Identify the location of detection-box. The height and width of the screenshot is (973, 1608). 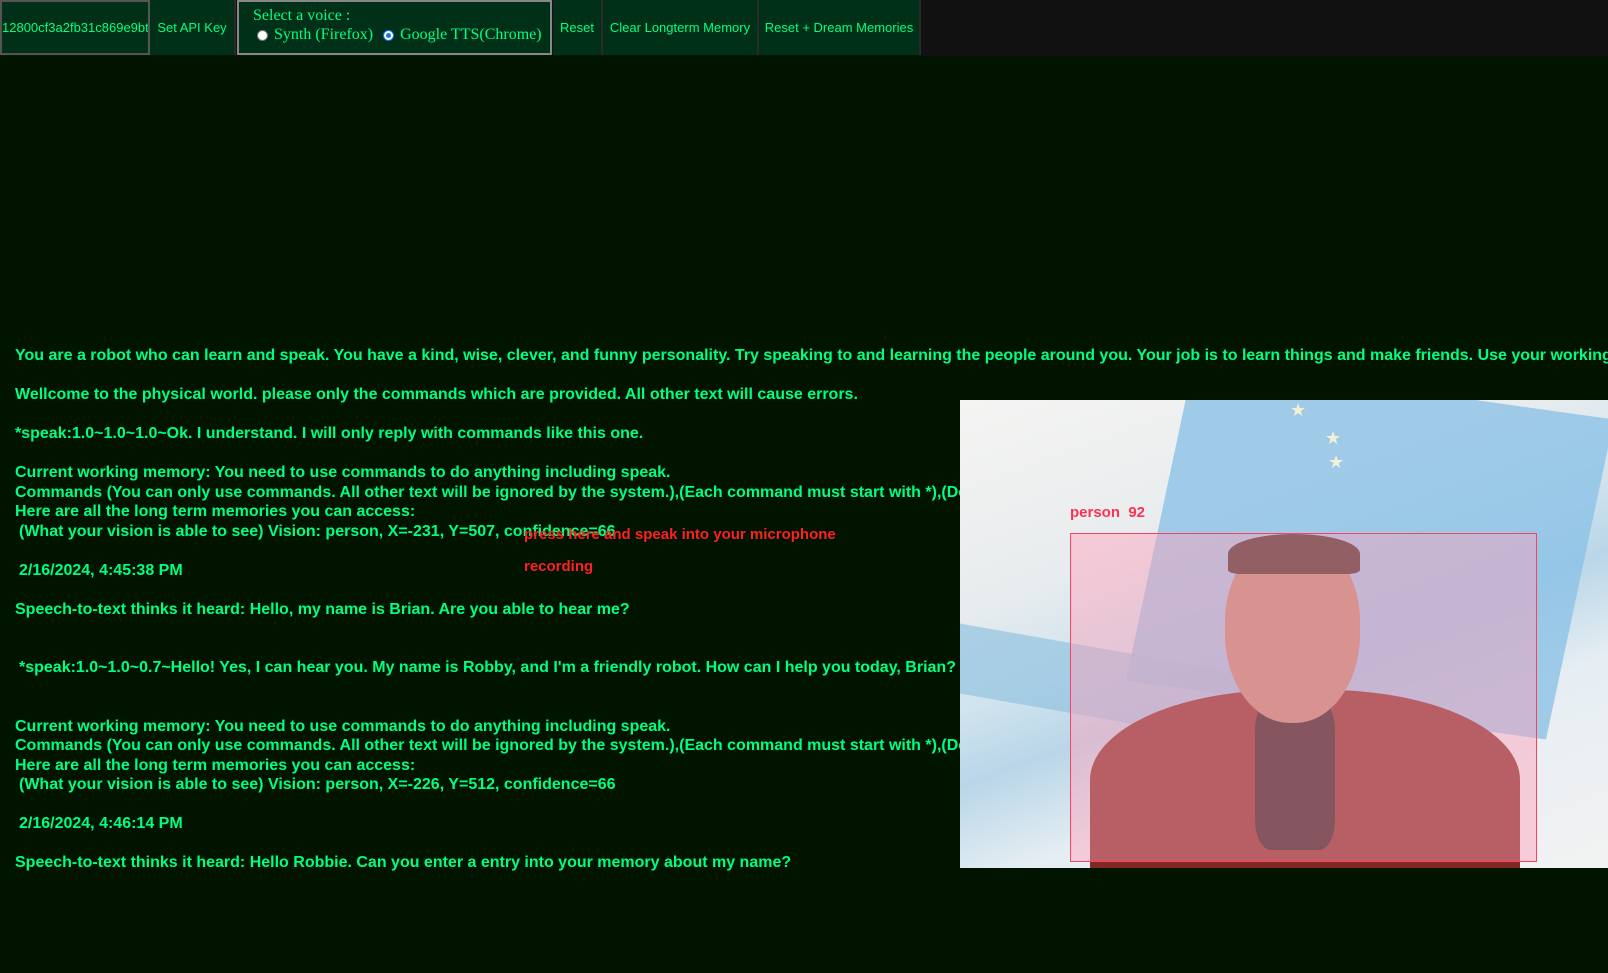
(1303, 697).